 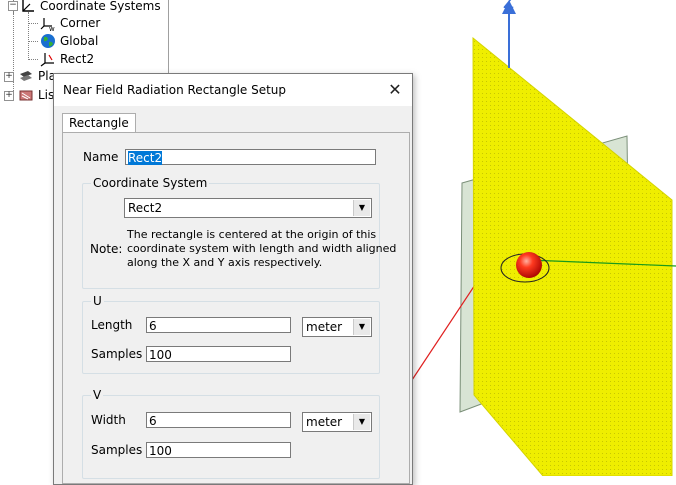 I want to click on v-samples-label: Samples, so click(x=117, y=450).